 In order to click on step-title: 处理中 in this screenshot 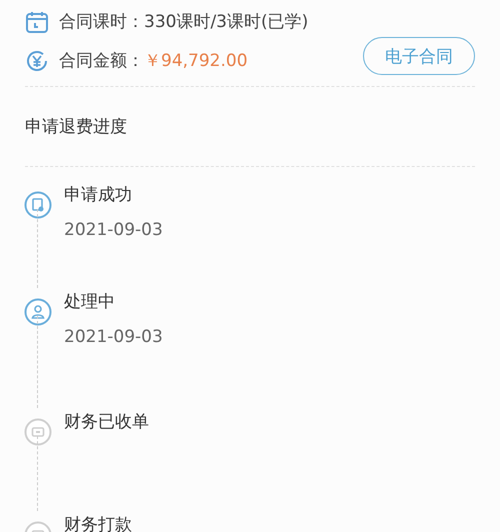, I will do `click(90, 302)`.